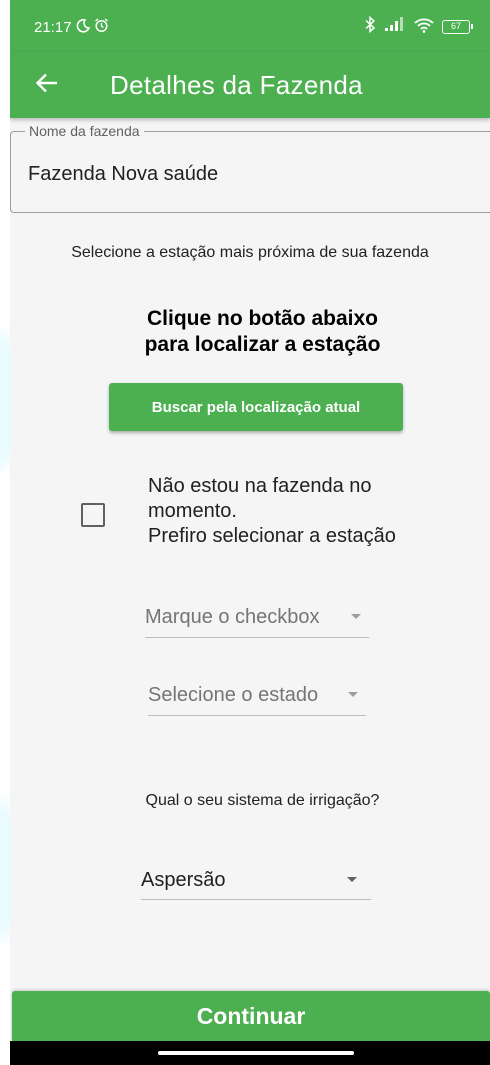 This screenshot has width=490, height=1065. Describe the element at coordinates (250, 168) in the screenshot. I see `farm-name-field: Nome da fazenda Fazenda Nova saúde` at that location.